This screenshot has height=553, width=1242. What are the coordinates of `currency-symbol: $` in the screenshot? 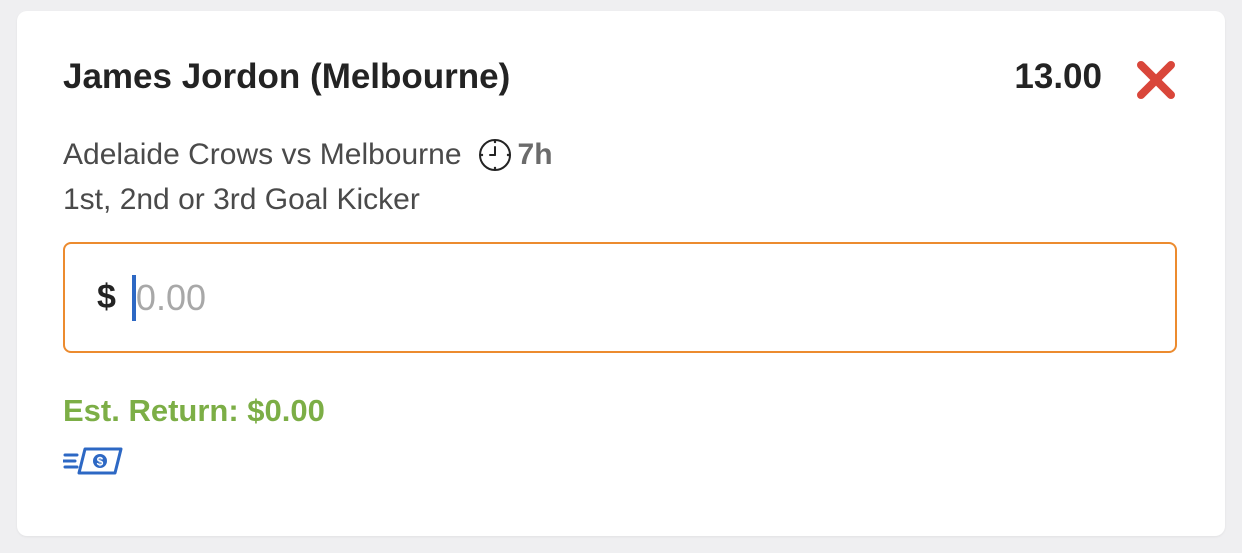 It's located at (106, 297).